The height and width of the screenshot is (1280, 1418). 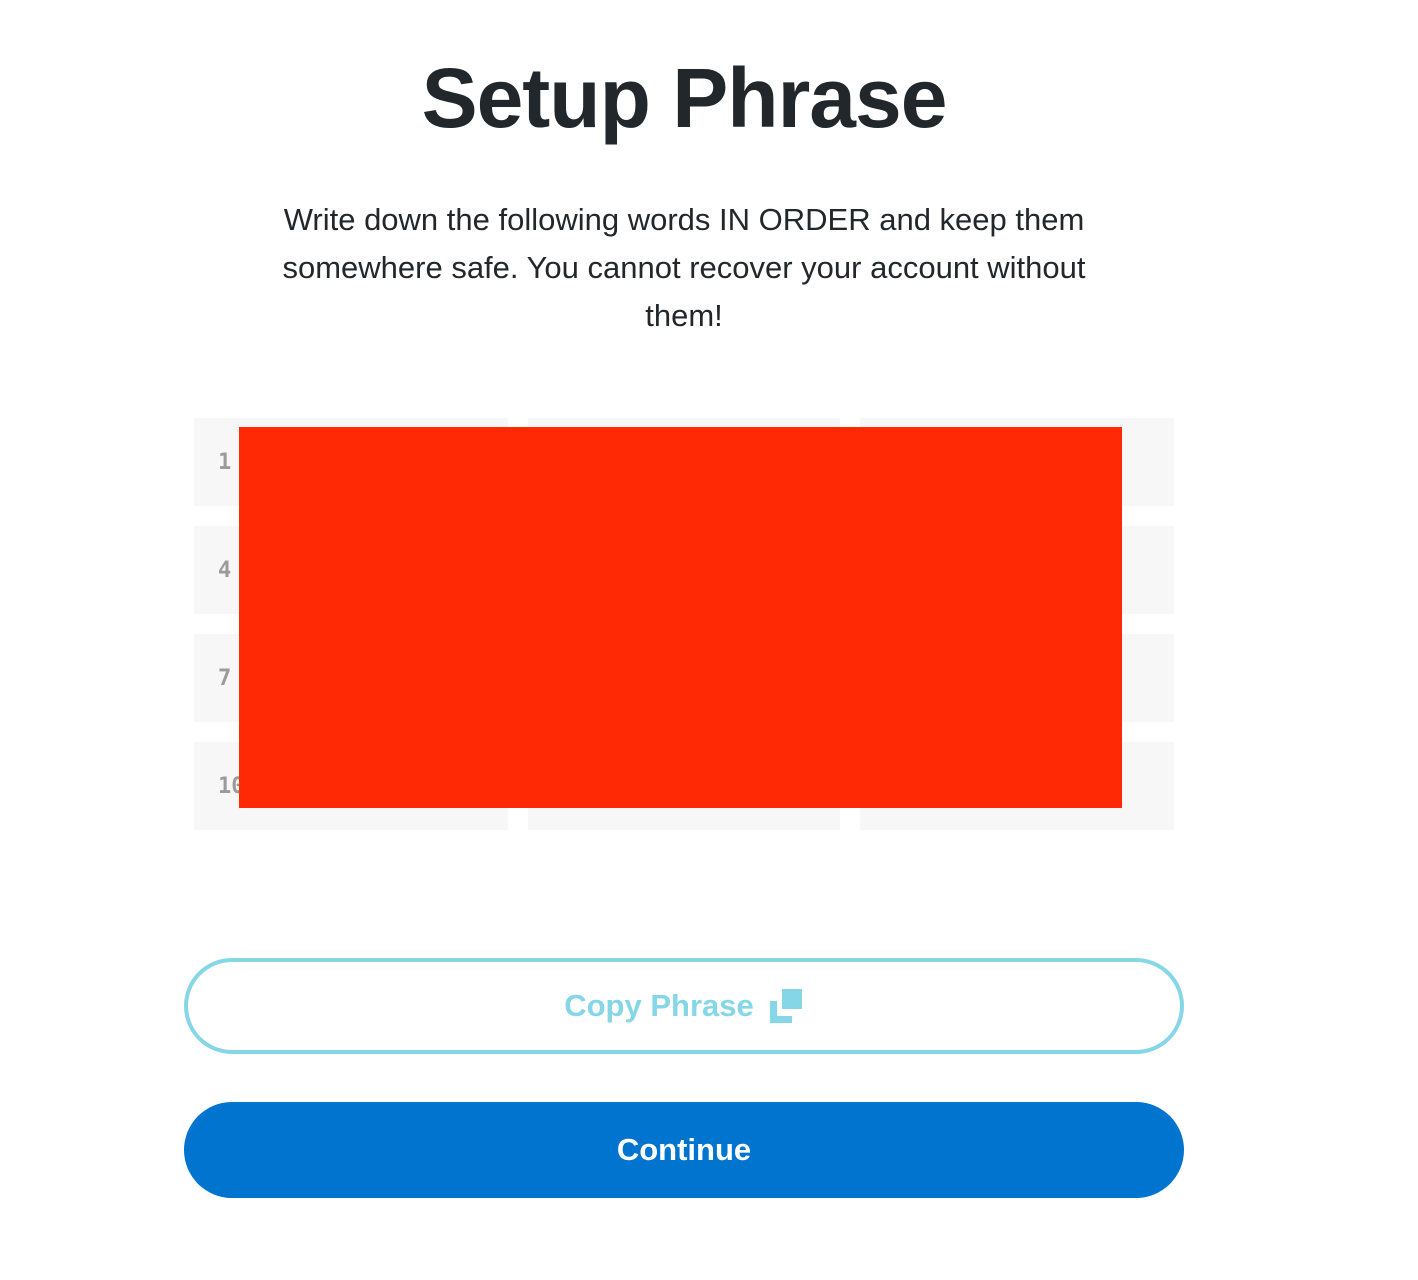 I want to click on continue-label: Continue, so click(x=684, y=1149).